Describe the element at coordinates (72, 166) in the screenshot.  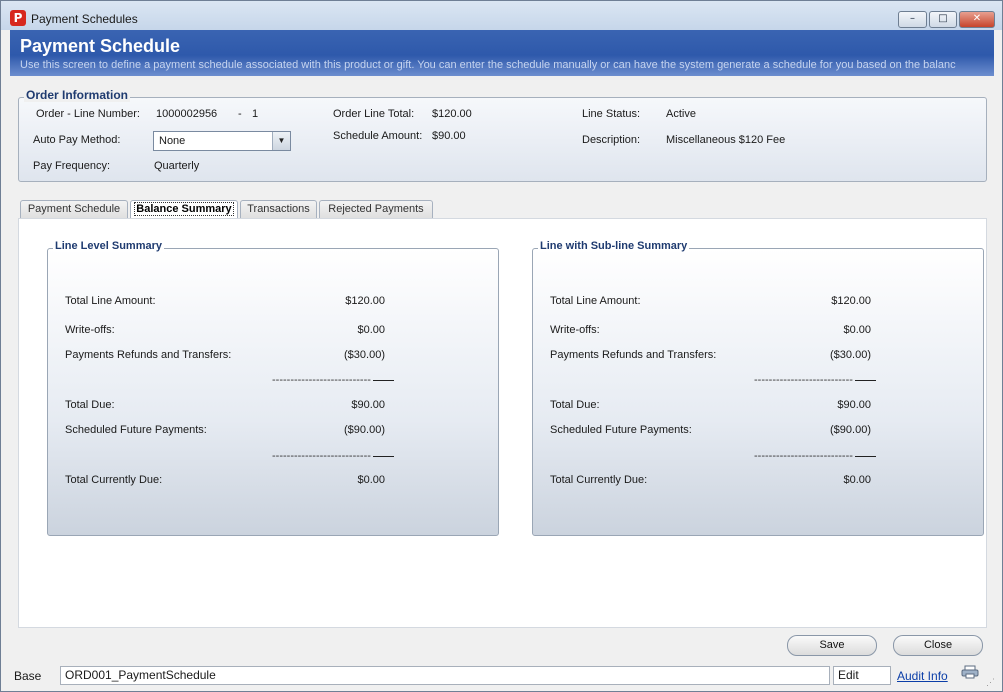
I see `pay-frequency-label: Pay Frequency:` at that location.